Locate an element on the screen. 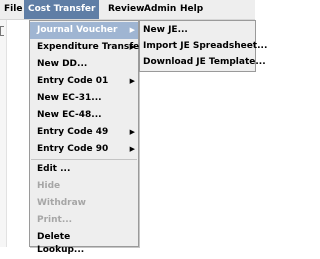  menu-item-label: Hide is located at coordinates (49, 186).